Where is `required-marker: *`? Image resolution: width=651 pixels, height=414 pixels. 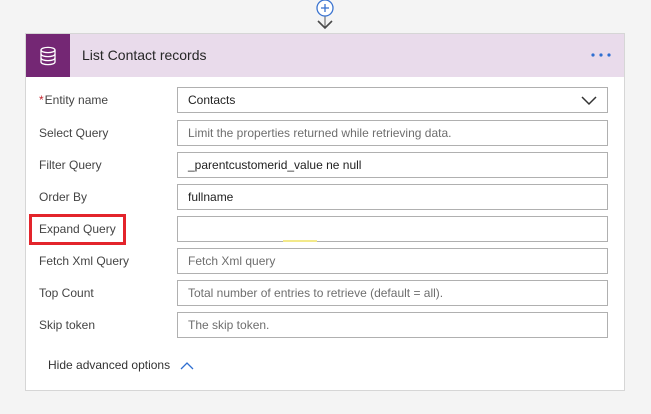 required-marker: * is located at coordinates (41, 100).